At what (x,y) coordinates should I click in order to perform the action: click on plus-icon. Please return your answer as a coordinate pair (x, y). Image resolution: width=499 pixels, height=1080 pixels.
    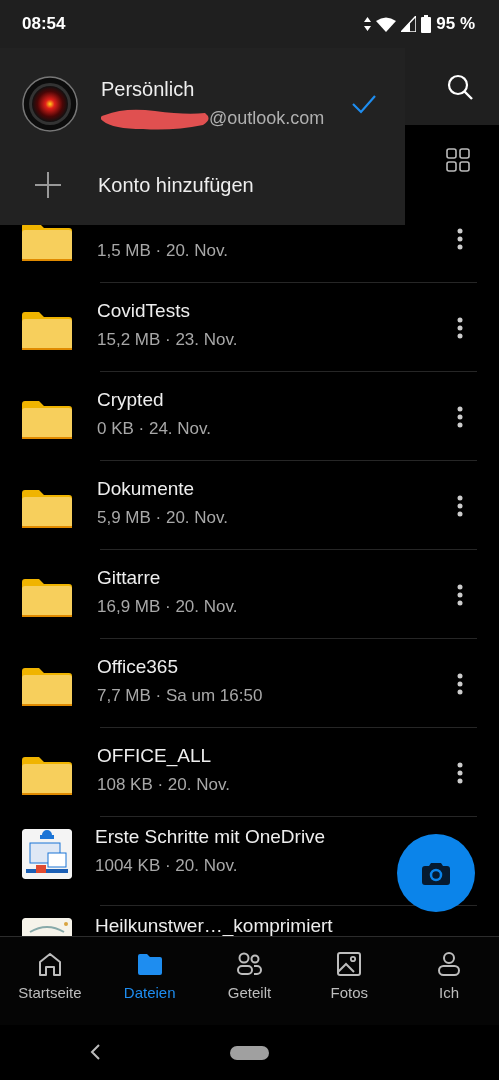
    Looking at the image, I should click on (48, 185).